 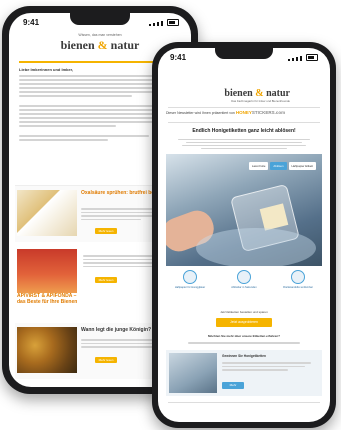 What do you see at coordinates (47, 213) in the screenshot?
I see `back-article-1-image` at bounding box center [47, 213].